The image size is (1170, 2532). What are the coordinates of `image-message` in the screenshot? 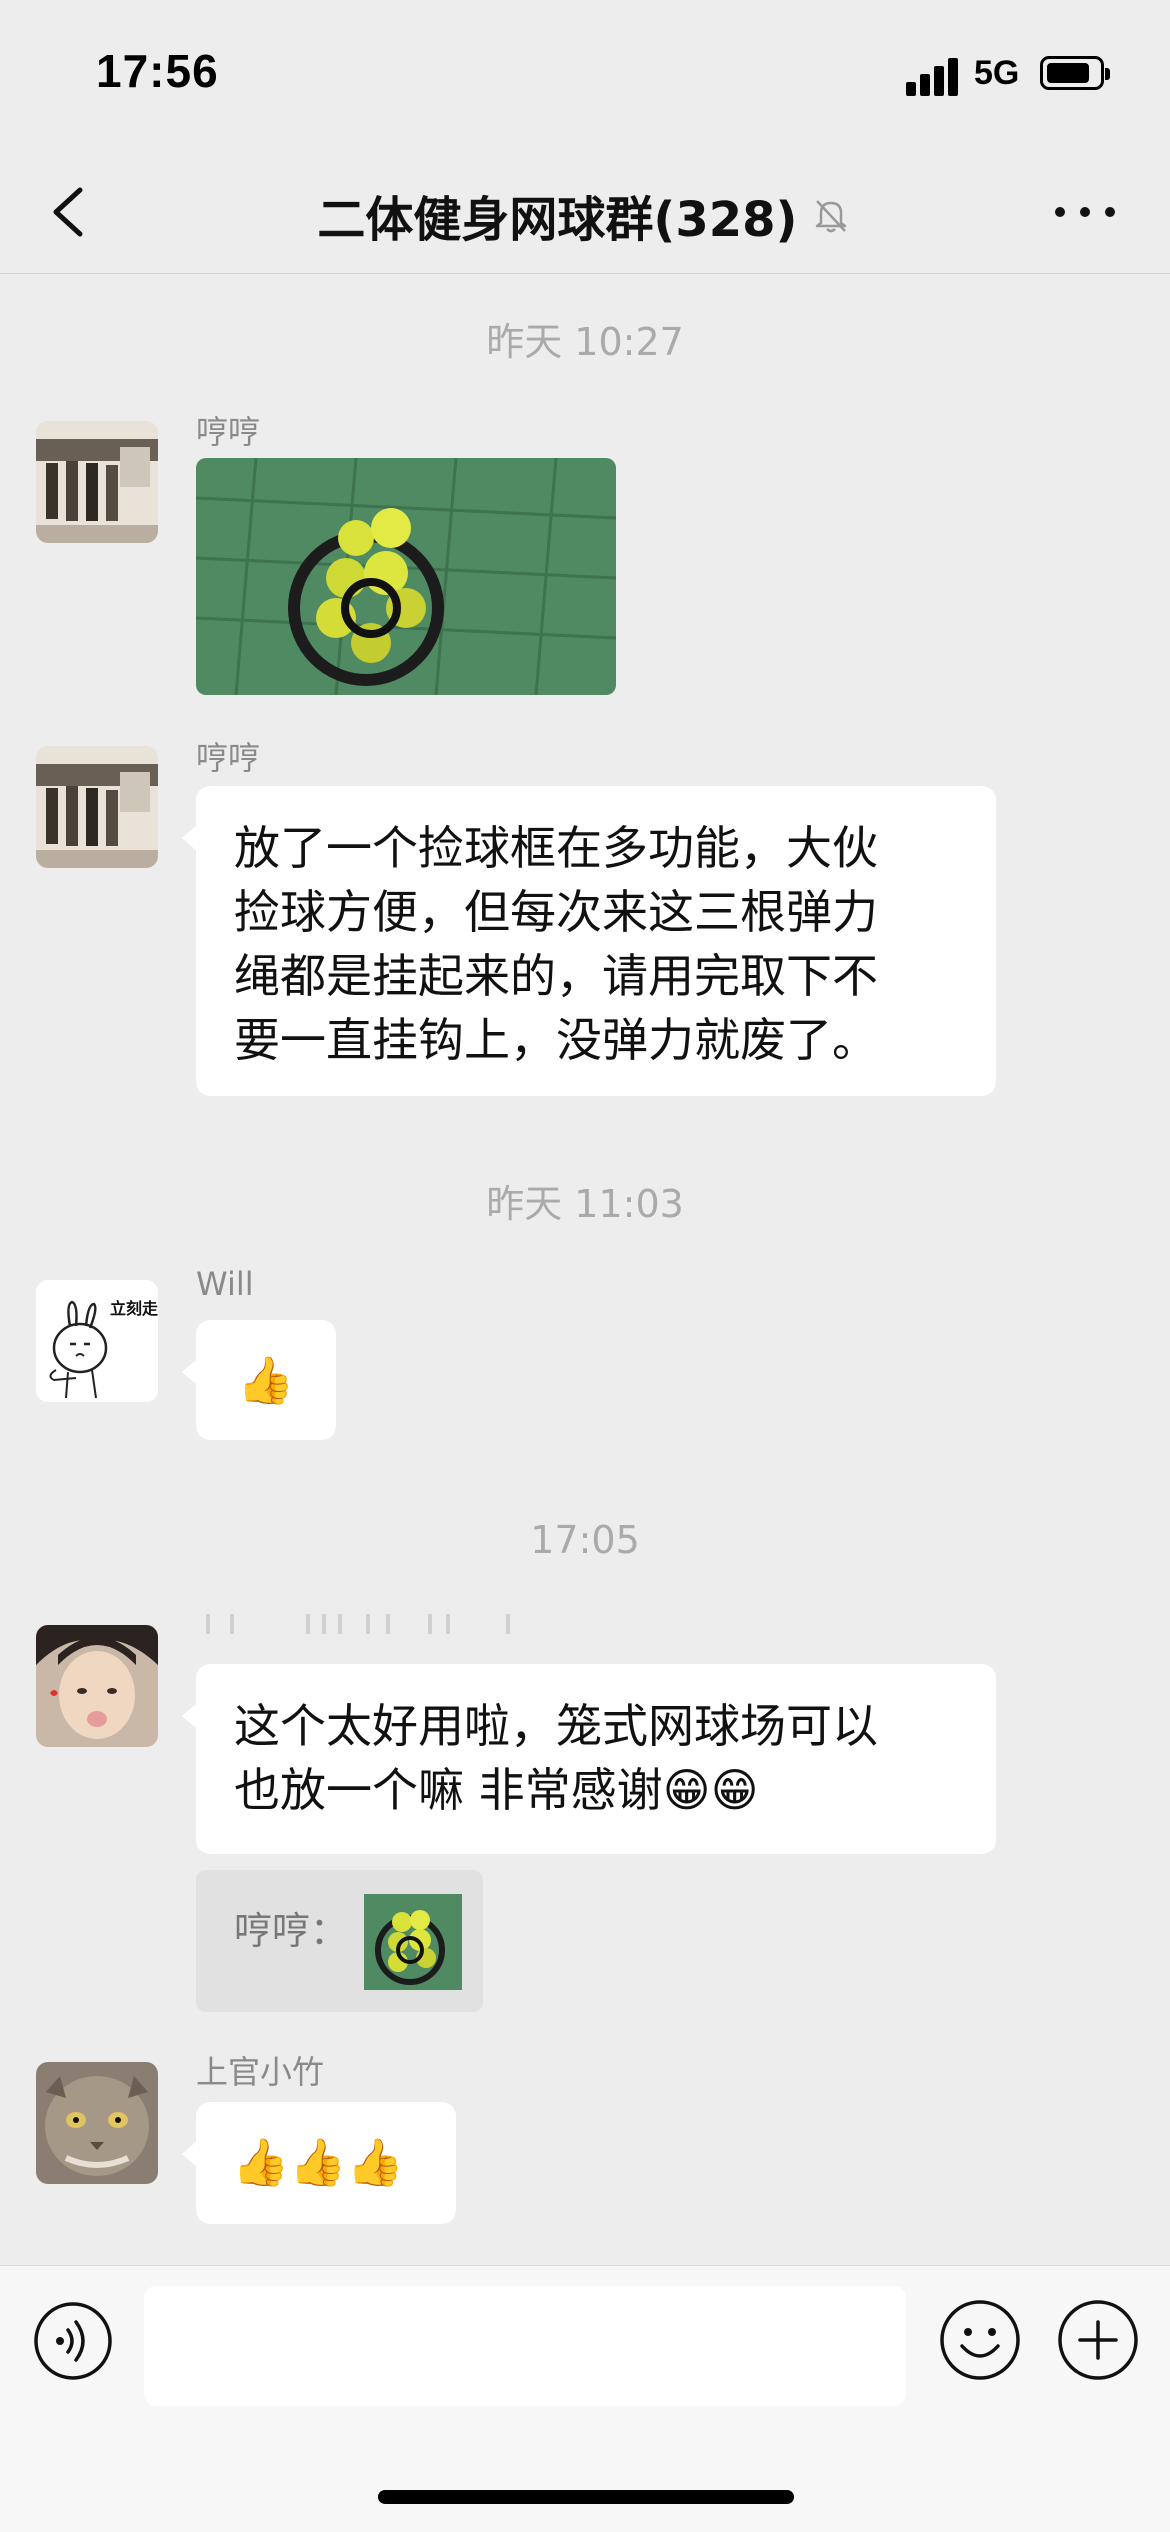 It's located at (406, 576).